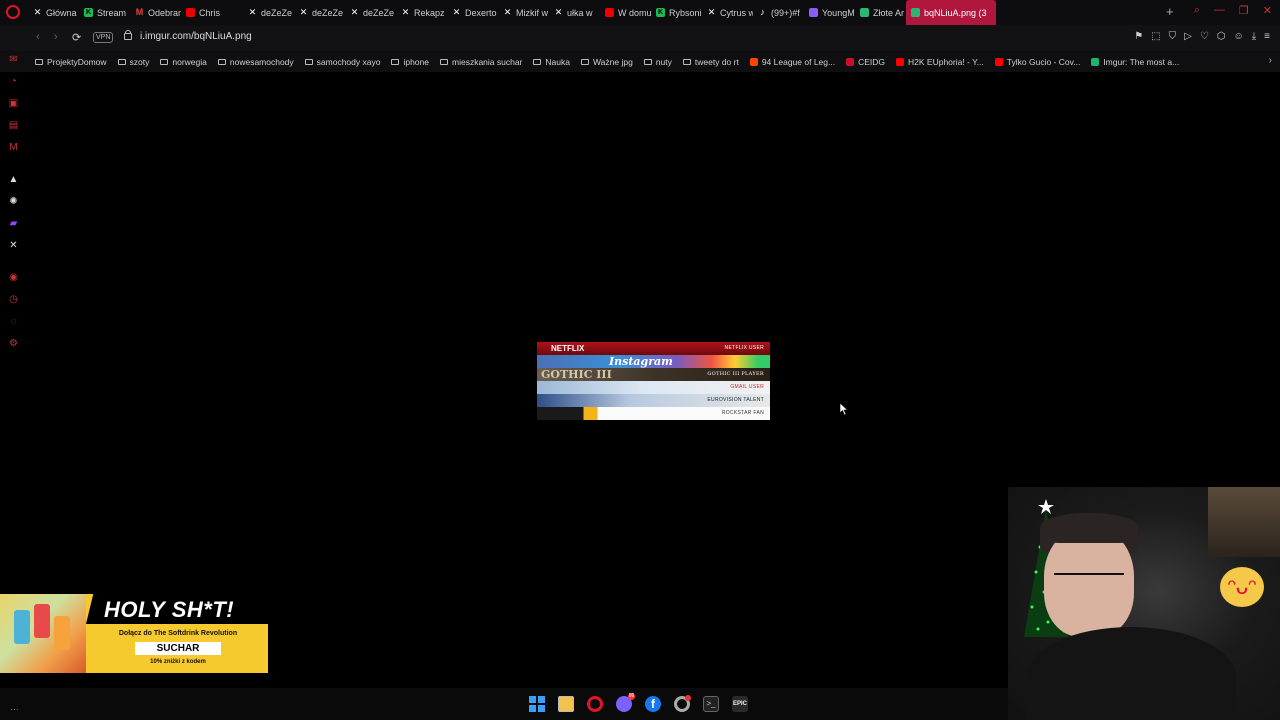 This screenshot has height=720, width=1280. Describe the element at coordinates (537, 704) in the screenshot. I see `start-icon` at that location.